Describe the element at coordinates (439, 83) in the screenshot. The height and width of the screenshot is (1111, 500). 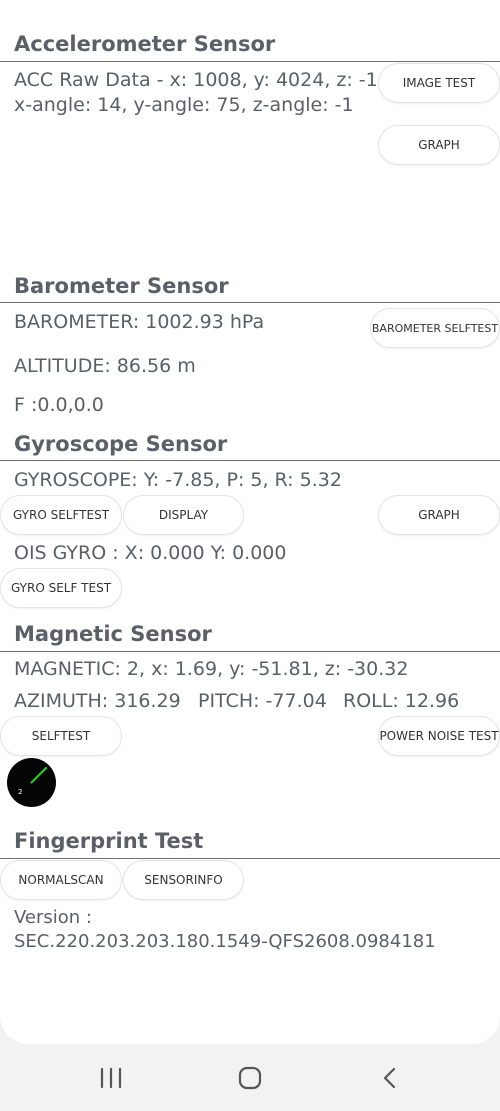
I see `image-test-button: IMAGE TEST` at that location.